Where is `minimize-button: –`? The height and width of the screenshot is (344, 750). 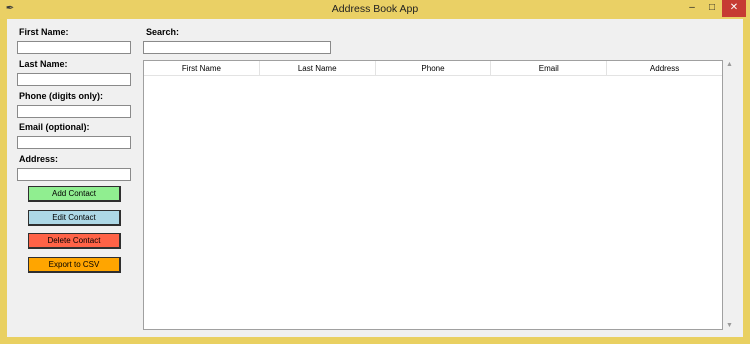 minimize-button: – is located at coordinates (692, 8).